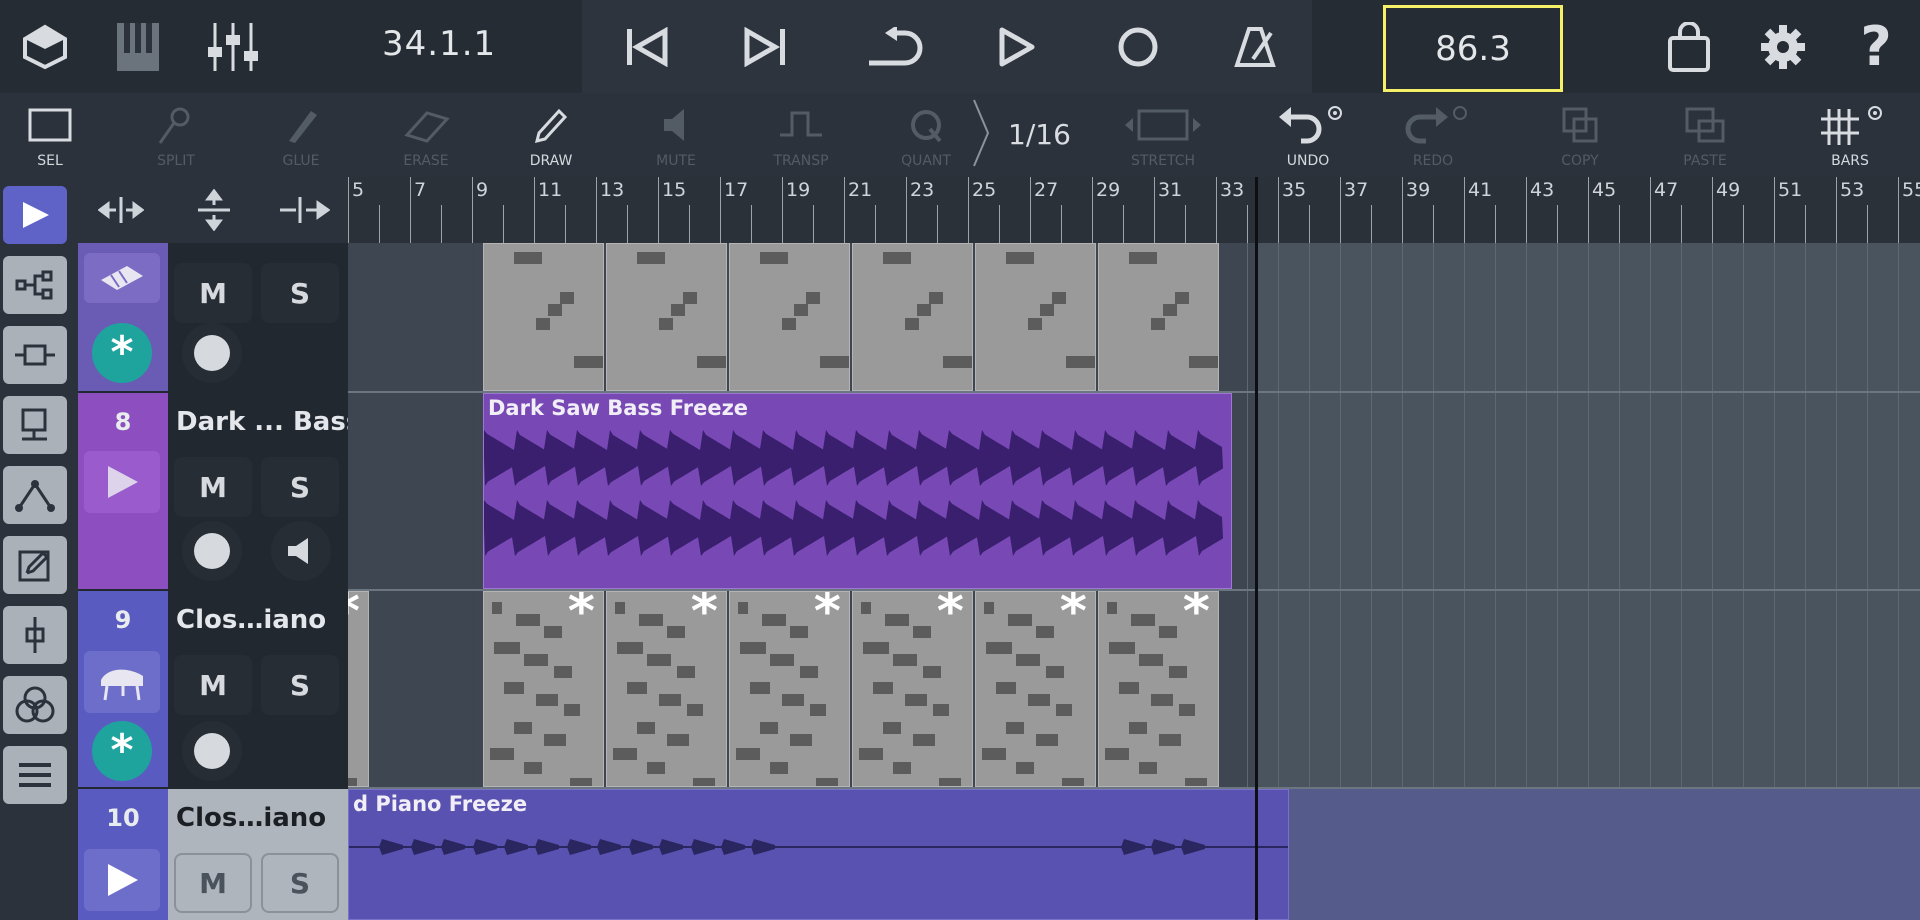 Image resolution: width=1920 pixels, height=920 pixels. What do you see at coordinates (1138, 46) in the screenshot?
I see `record-icon` at bounding box center [1138, 46].